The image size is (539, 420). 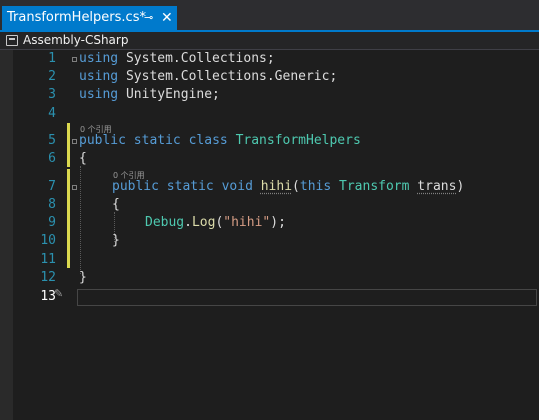 I want to click on line-number: 5, so click(x=52, y=140).